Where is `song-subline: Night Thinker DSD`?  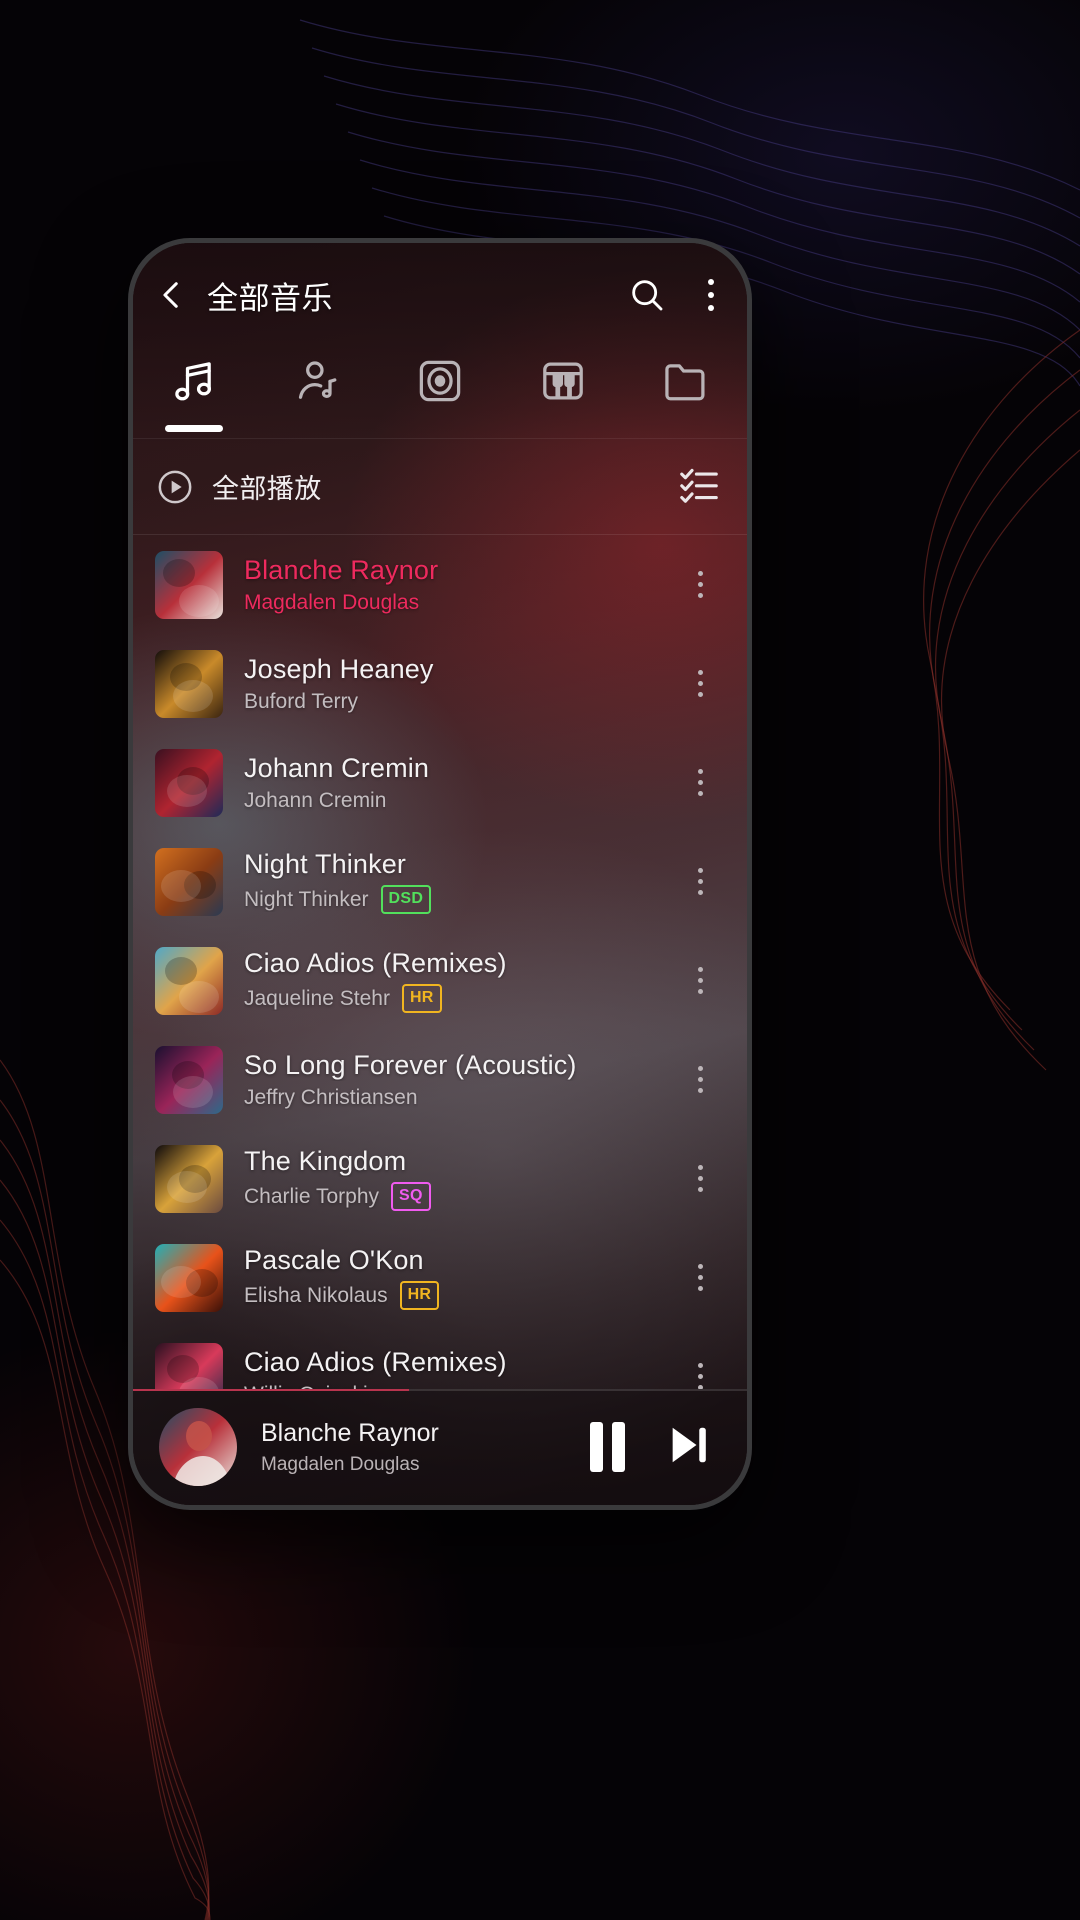
song-subline: Night Thinker DSD is located at coordinates (458, 899).